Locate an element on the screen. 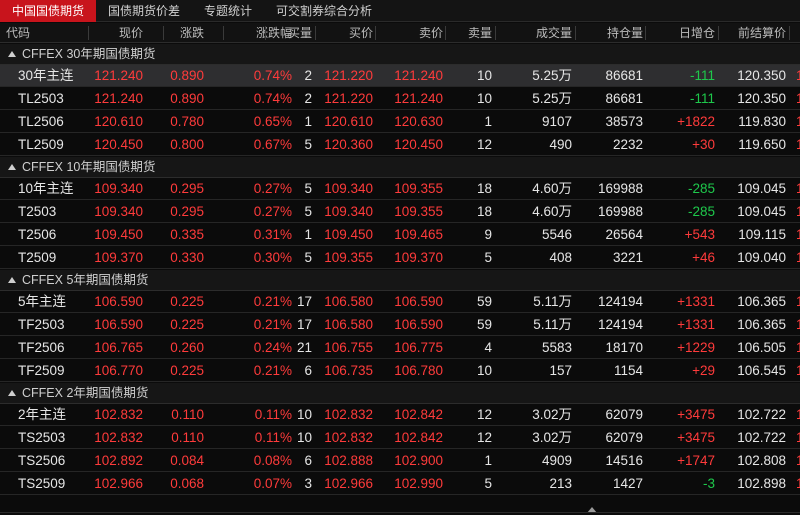 The width and height of the screenshot is (800, 515). cell-bidv: 10 is located at coordinates (304, 414).